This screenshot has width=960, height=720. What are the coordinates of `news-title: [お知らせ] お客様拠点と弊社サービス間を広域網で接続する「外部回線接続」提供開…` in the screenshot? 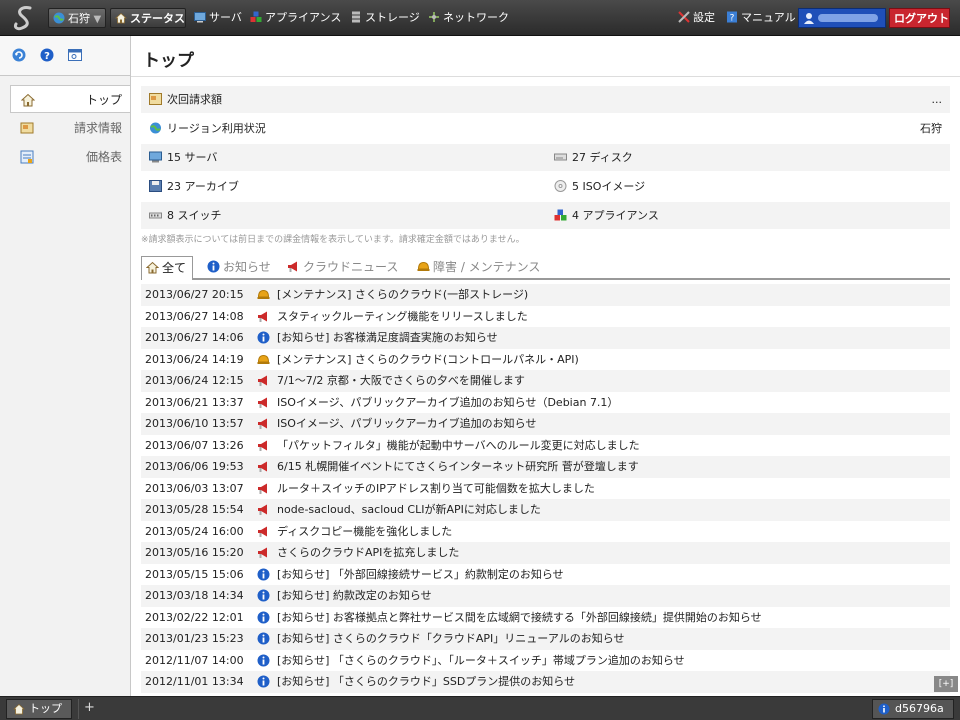 It's located at (519, 617).